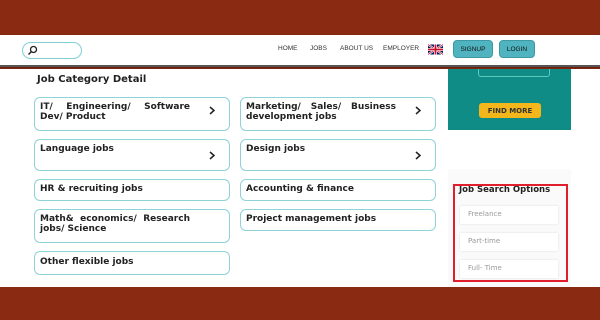 This screenshot has width=600, height=320. I want to click on category-card-language: Language jobs, so click(132, 155).